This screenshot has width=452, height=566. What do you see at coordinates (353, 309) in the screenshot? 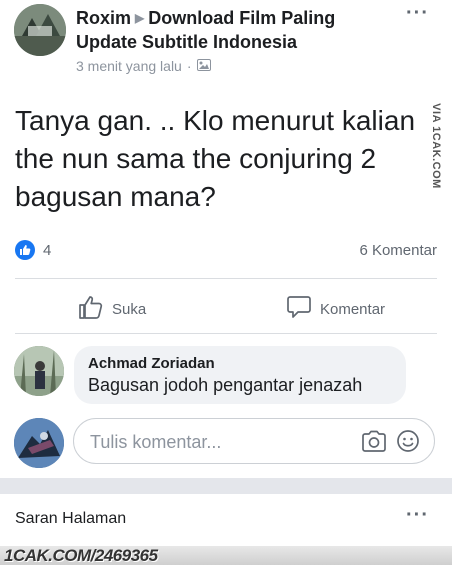
I see `comment-label: Komentar` at bounding box center [353, 309].